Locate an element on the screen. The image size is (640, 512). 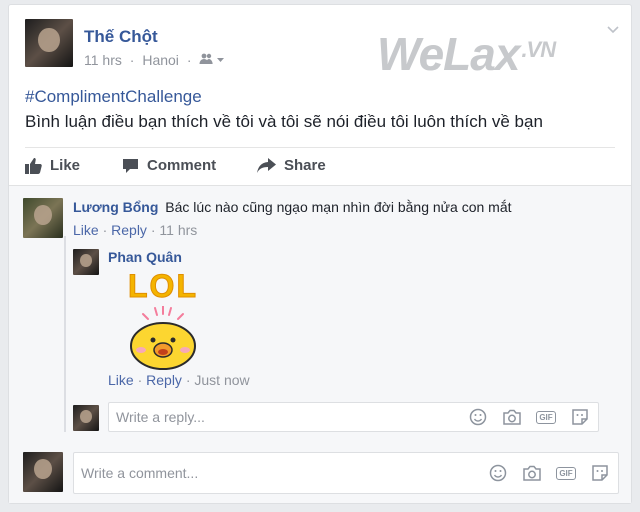
thumbs-up-icon is located at coordinates (33, 165).